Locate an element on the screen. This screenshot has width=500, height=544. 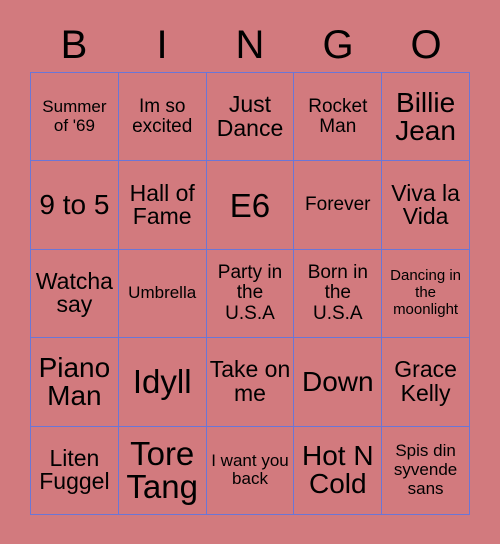
bingo-cell-label: Hall of Fame is located at coordinates (162, 204).